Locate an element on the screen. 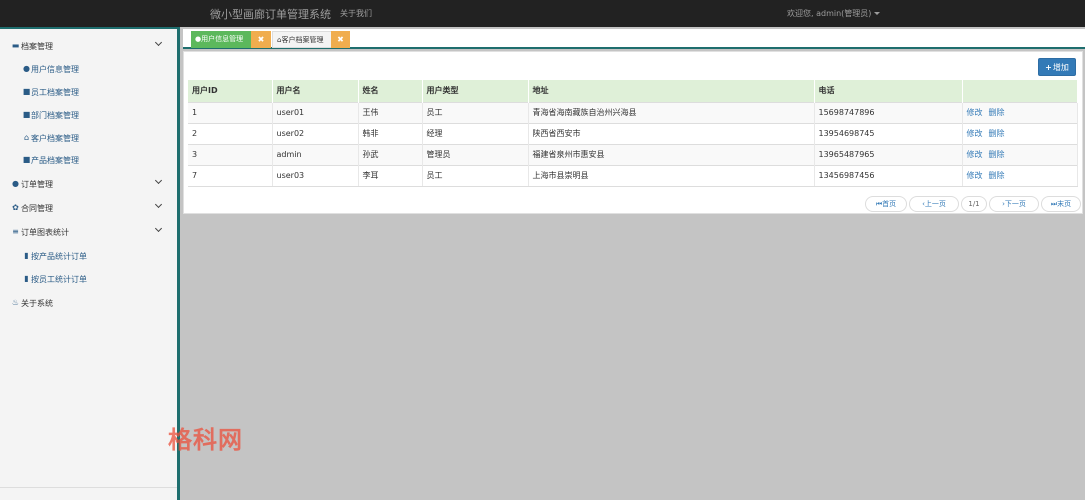  pager-last-button: ⏭末页 is located at coordinates (1061, 204).